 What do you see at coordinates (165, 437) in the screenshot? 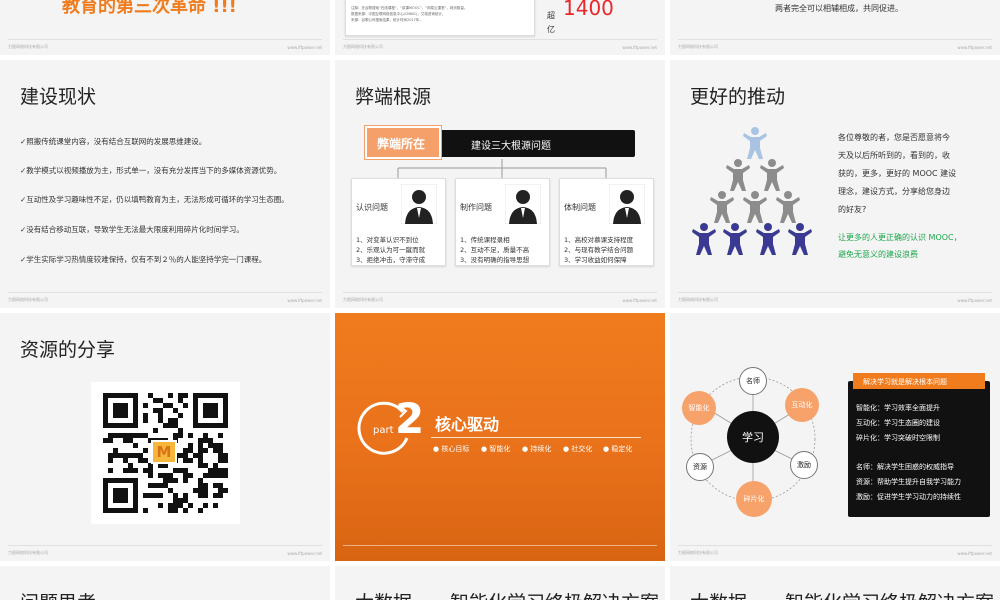
I see `slide-resource-sharing: 资源的分享 M 力图网络科技有限公司 www.lftpower.net` at bounding box center [165, 437].